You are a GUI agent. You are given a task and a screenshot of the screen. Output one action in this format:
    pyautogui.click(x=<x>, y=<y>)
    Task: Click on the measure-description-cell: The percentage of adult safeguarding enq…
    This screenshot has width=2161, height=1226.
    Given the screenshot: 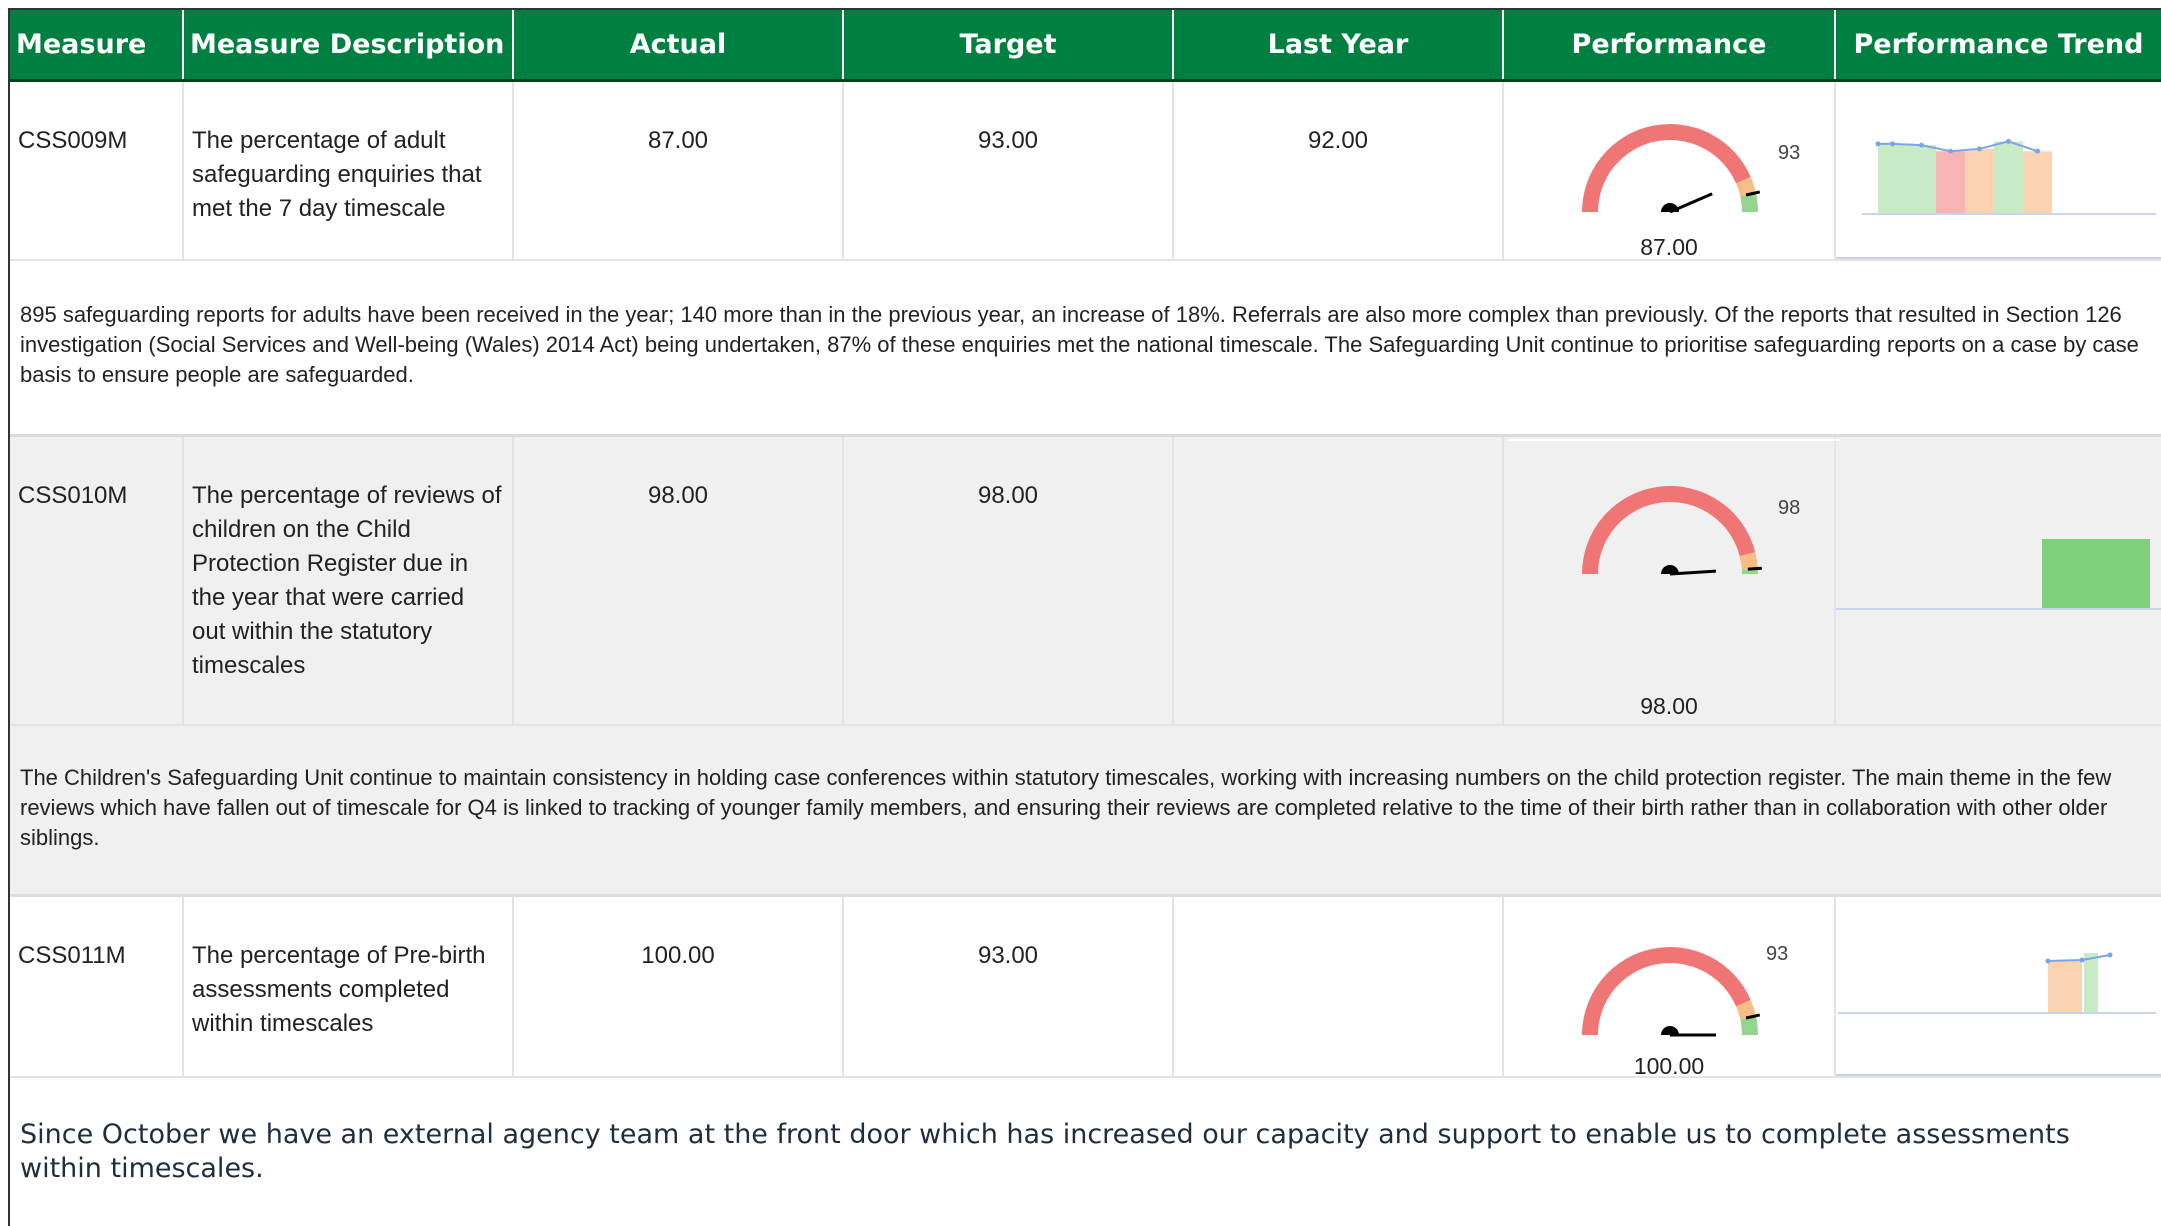 What is the action you would take?
    pyautogui.click(x=349, y=171)
    